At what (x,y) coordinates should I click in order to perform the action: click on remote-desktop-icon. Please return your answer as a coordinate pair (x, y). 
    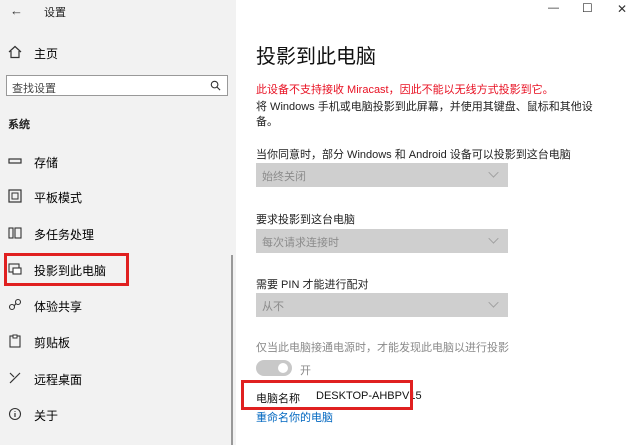
    Looking at the image, I should click on (15, 378).